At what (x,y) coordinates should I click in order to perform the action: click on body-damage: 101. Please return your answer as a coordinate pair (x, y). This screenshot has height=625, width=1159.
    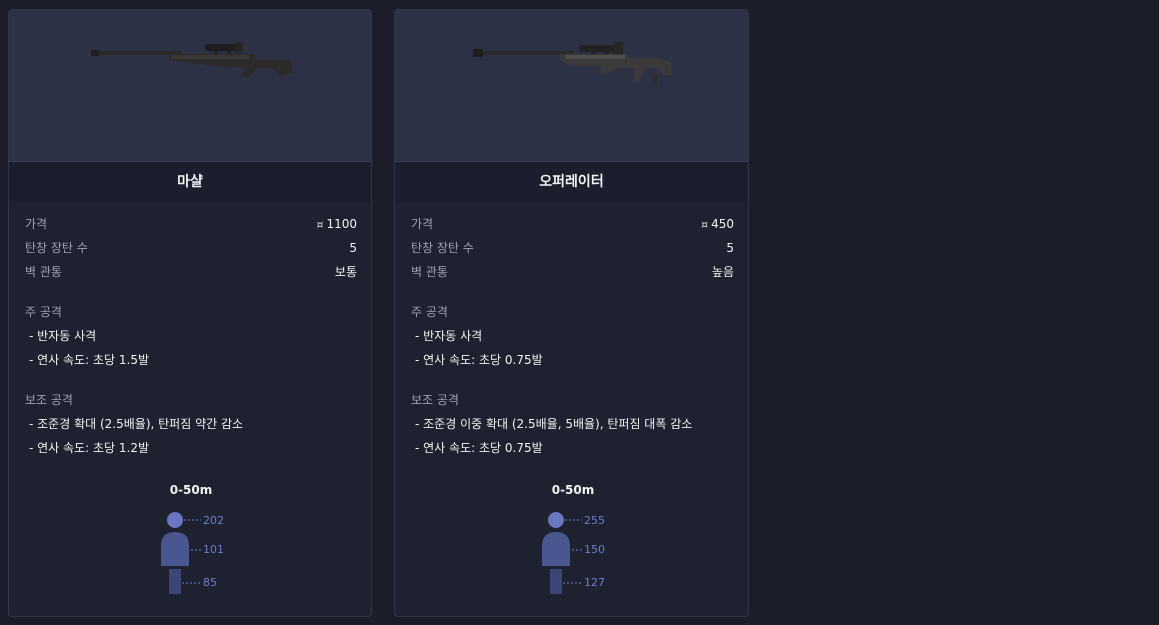
    Looking at the image, I should click on (213, 549).